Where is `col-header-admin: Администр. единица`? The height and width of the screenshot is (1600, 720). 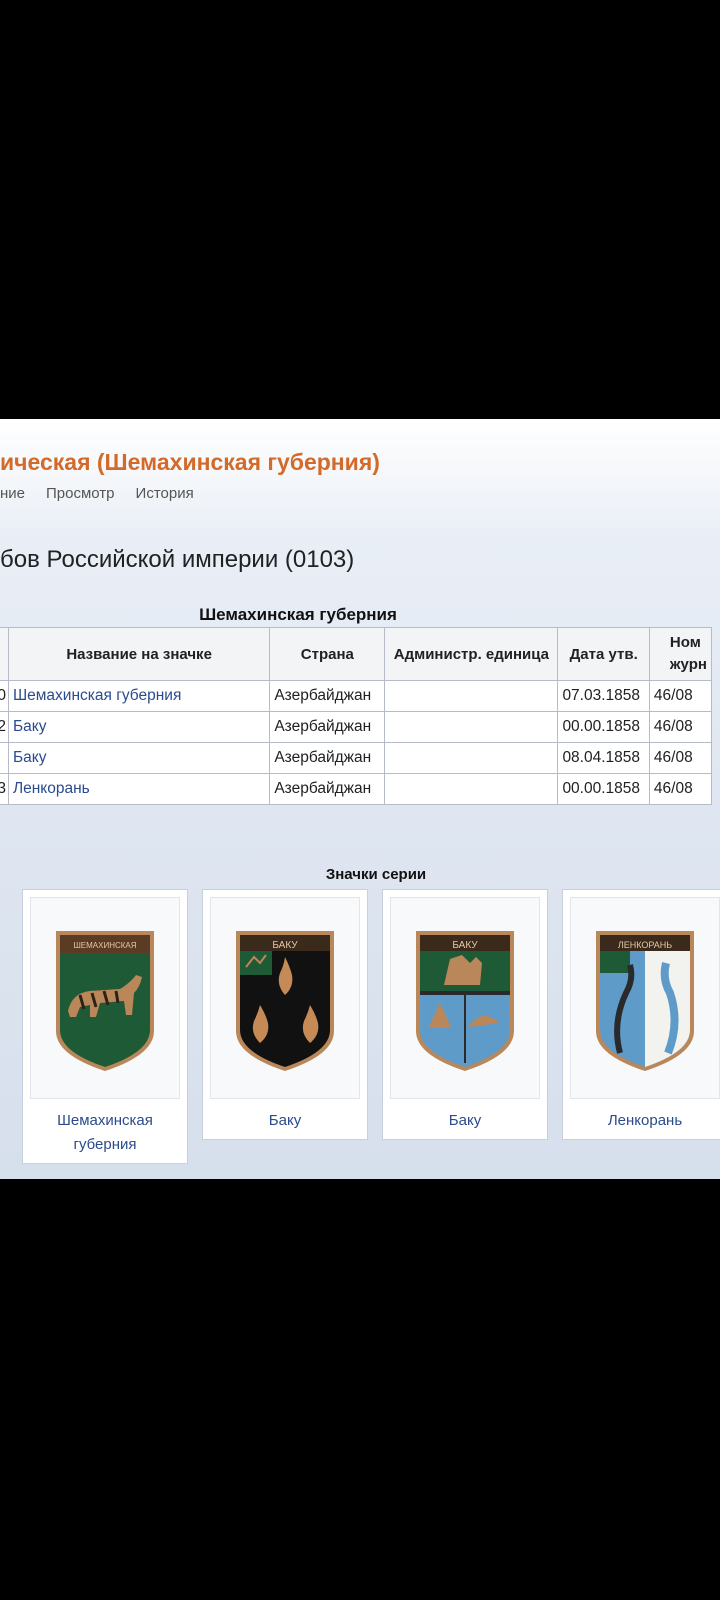
col-header-admin: Администр. единица is located at coordinates (471, 654).